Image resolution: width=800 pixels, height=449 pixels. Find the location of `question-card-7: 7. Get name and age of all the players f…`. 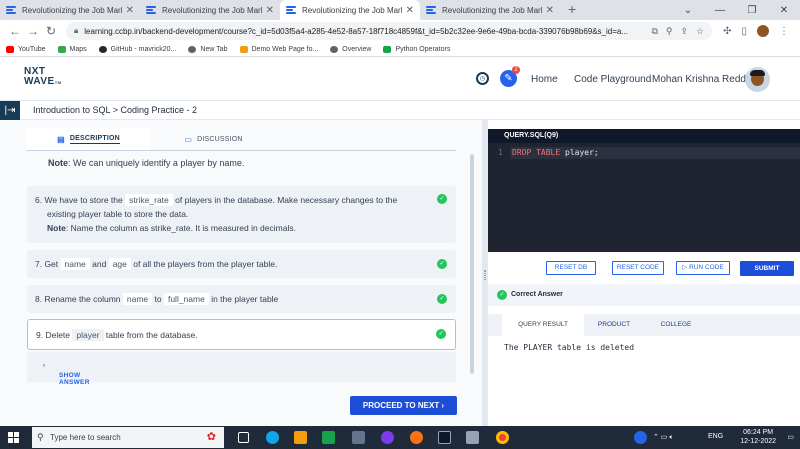

question-card-7: 7. Get name and age of all the players f… is located at coordinates (241, 264).